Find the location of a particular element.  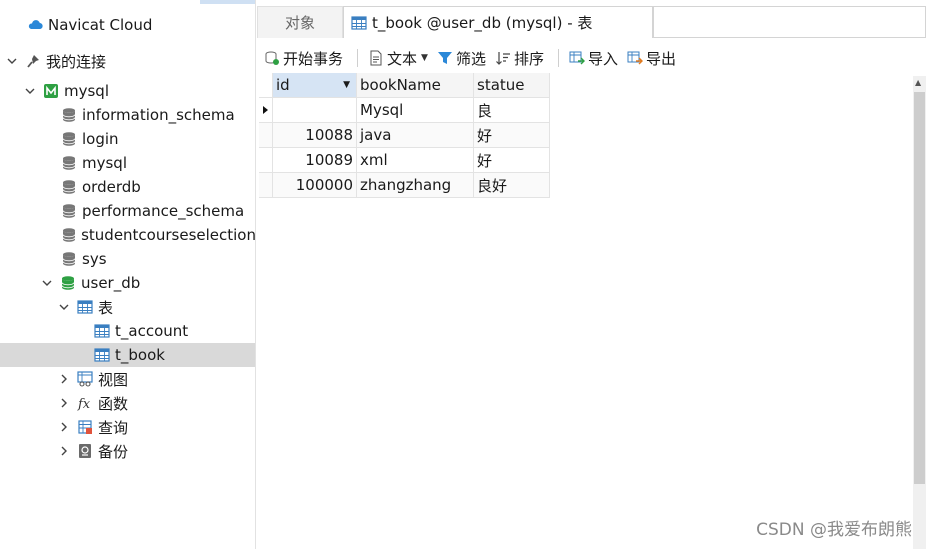

backup-icon is located at coordinates (85, 451).